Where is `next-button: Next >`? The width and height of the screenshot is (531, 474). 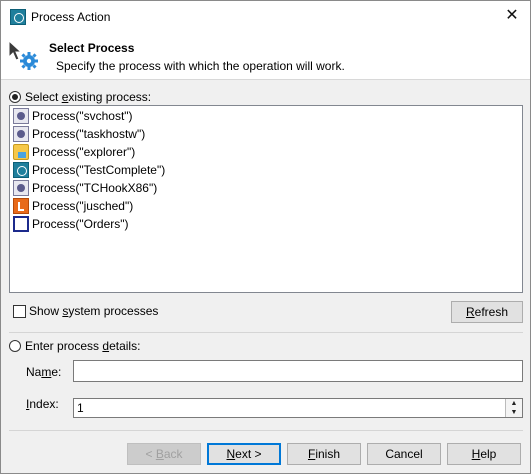 next-button: Next > is located at coordinates (244, 454).